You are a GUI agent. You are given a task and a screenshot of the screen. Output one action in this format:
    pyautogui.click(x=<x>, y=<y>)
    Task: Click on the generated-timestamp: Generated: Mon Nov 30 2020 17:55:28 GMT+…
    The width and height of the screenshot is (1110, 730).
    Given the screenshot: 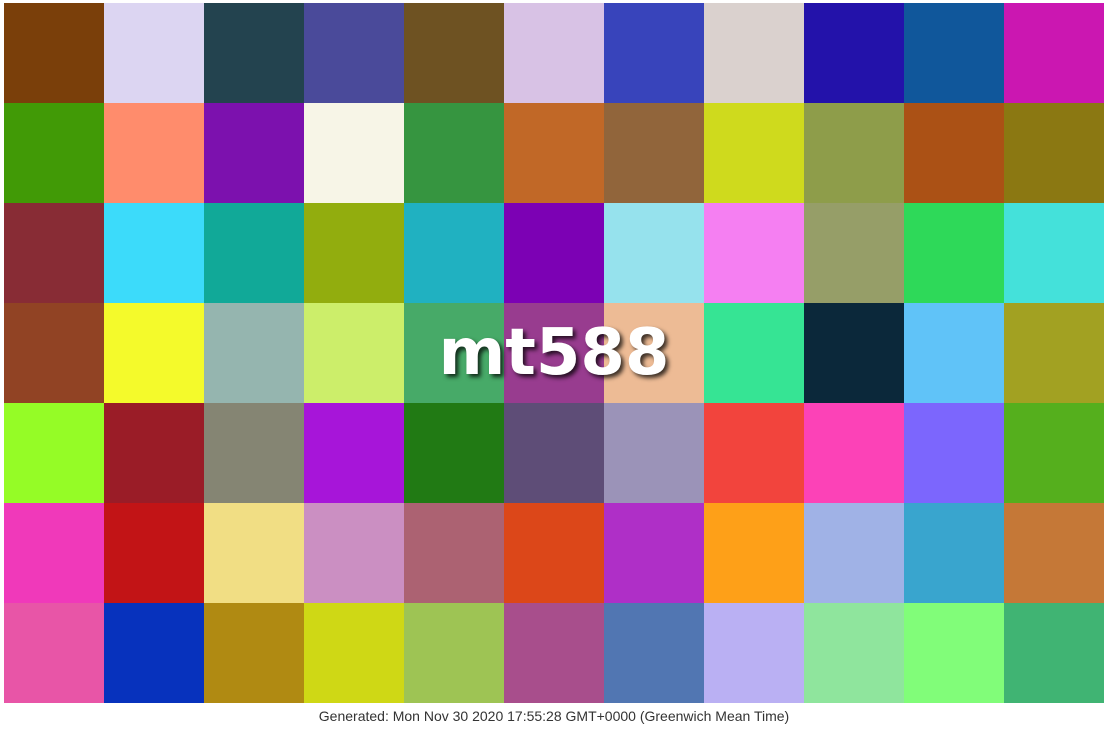 What is the action you would take?
    pyautogui.click(x=554, y=716)
    